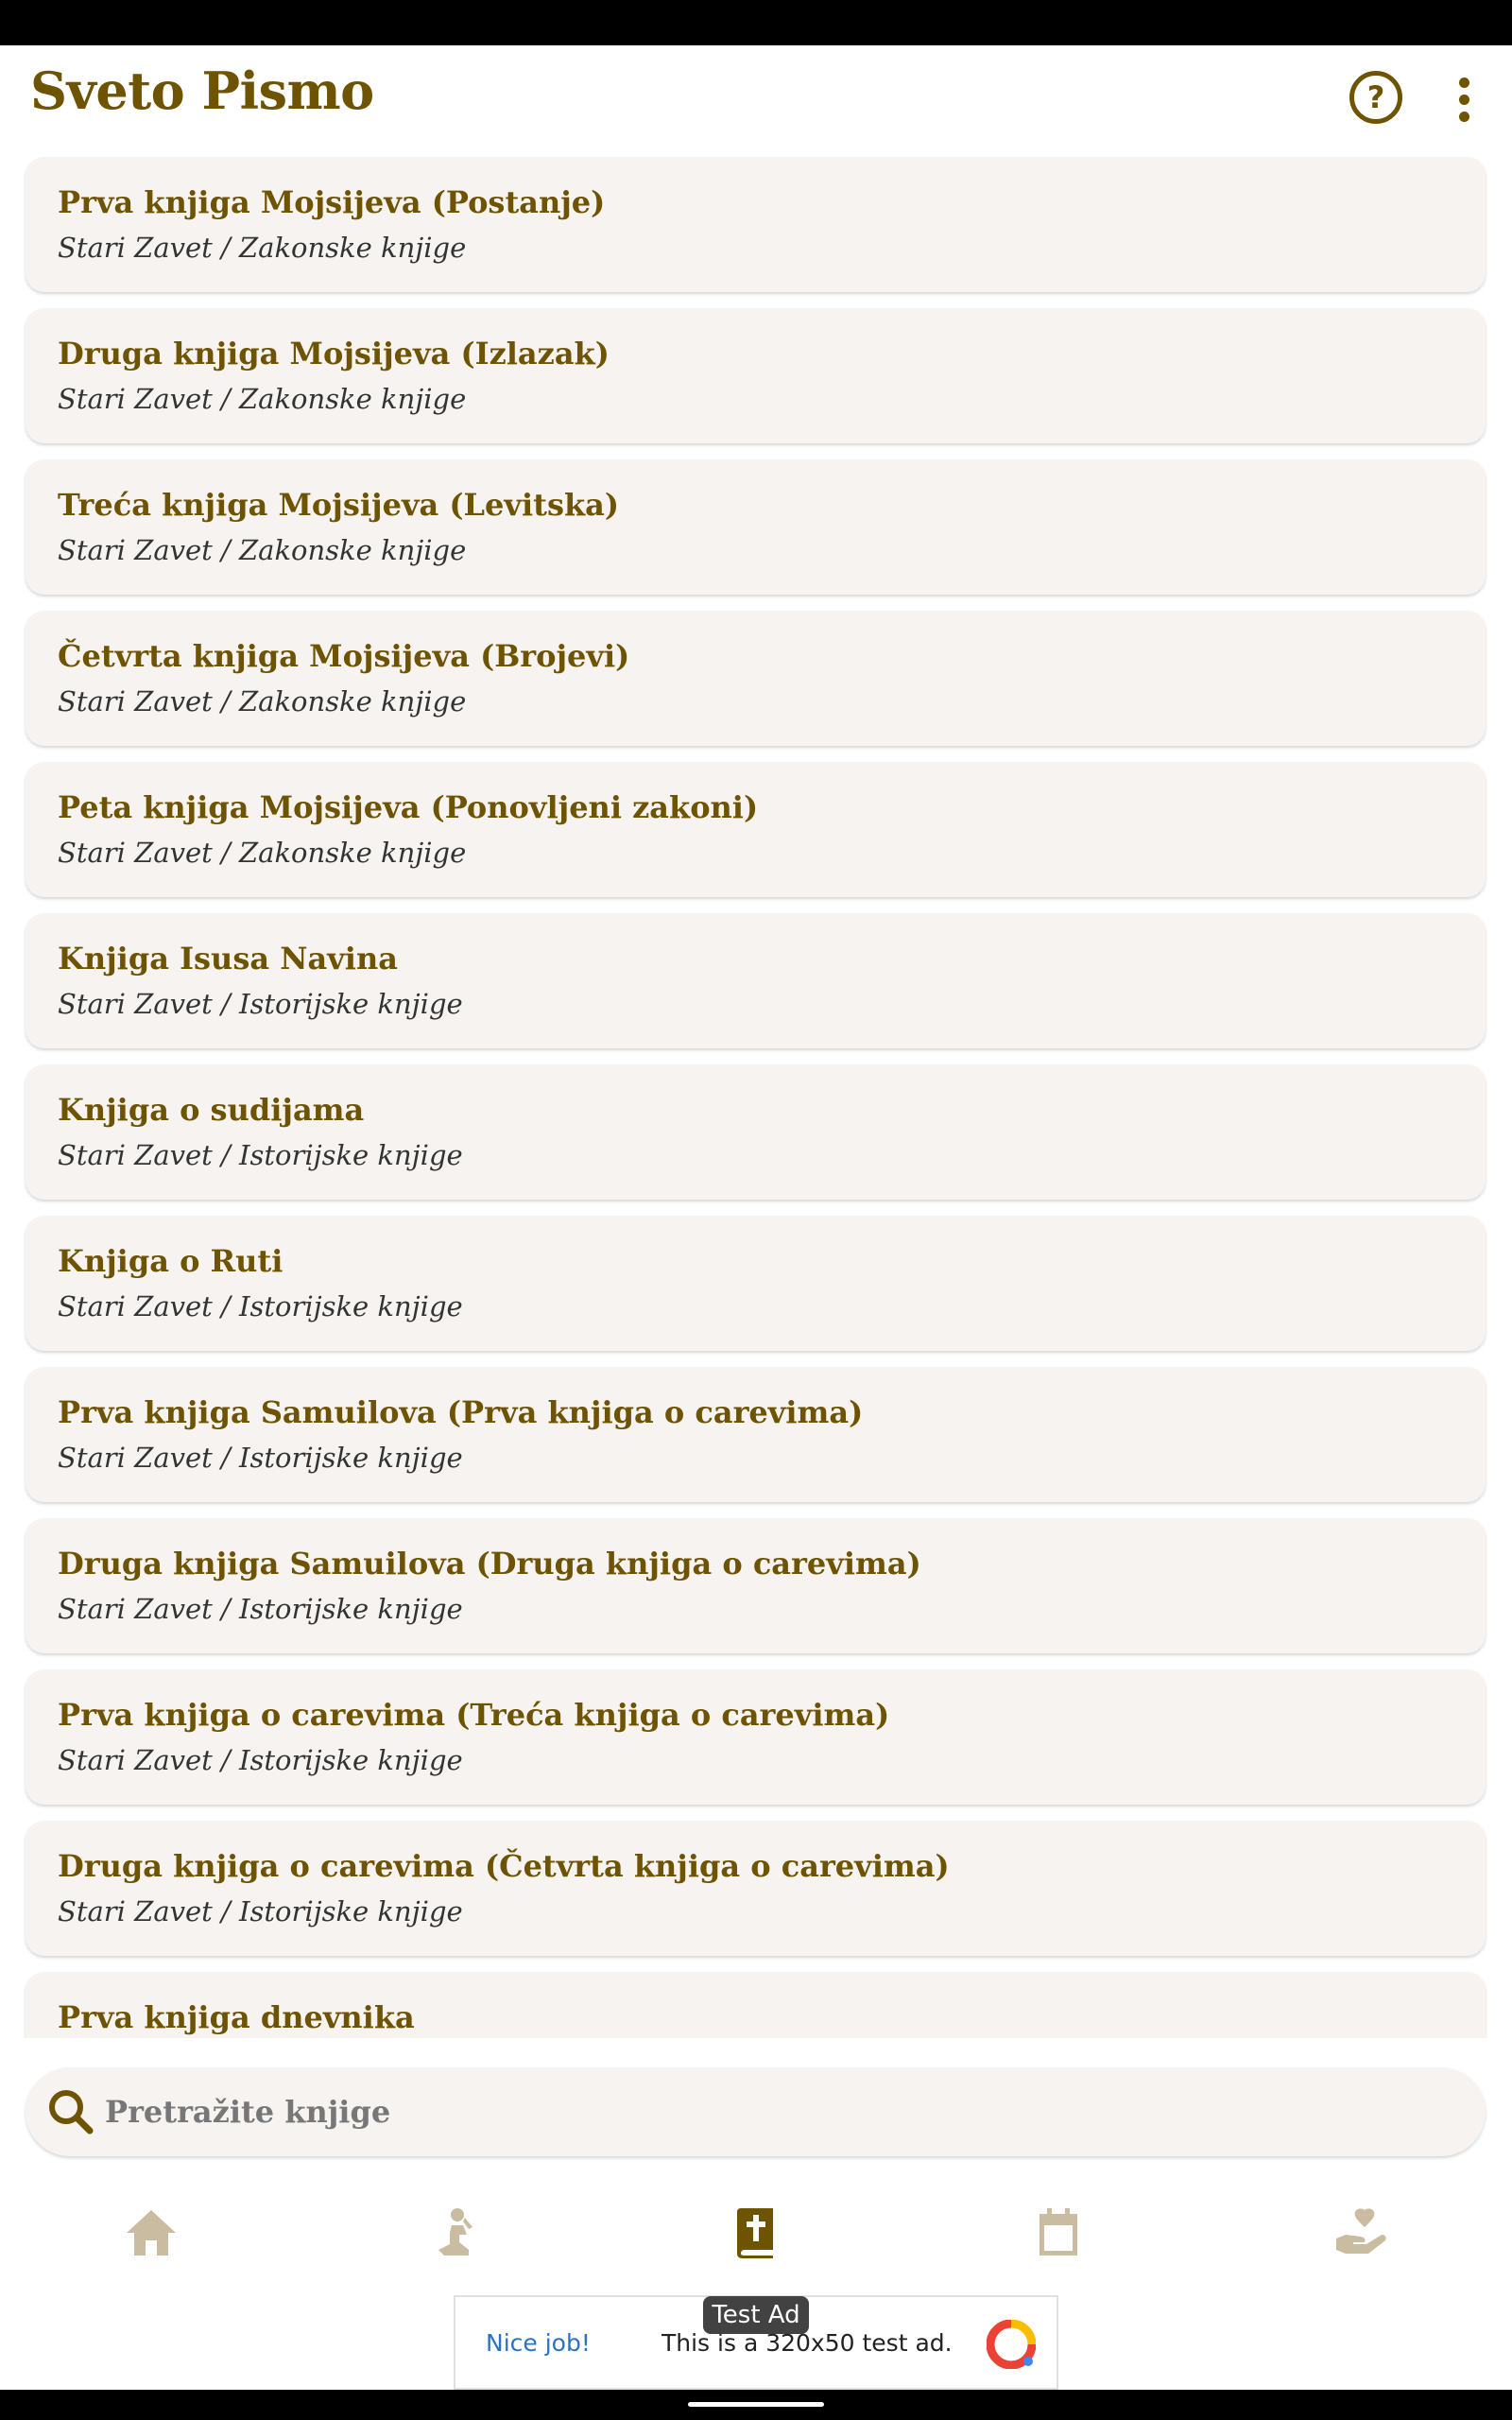 The height and width of the screenshot is (2420, 1512). I want to click on praying-person-icon, so click(455, 2232).